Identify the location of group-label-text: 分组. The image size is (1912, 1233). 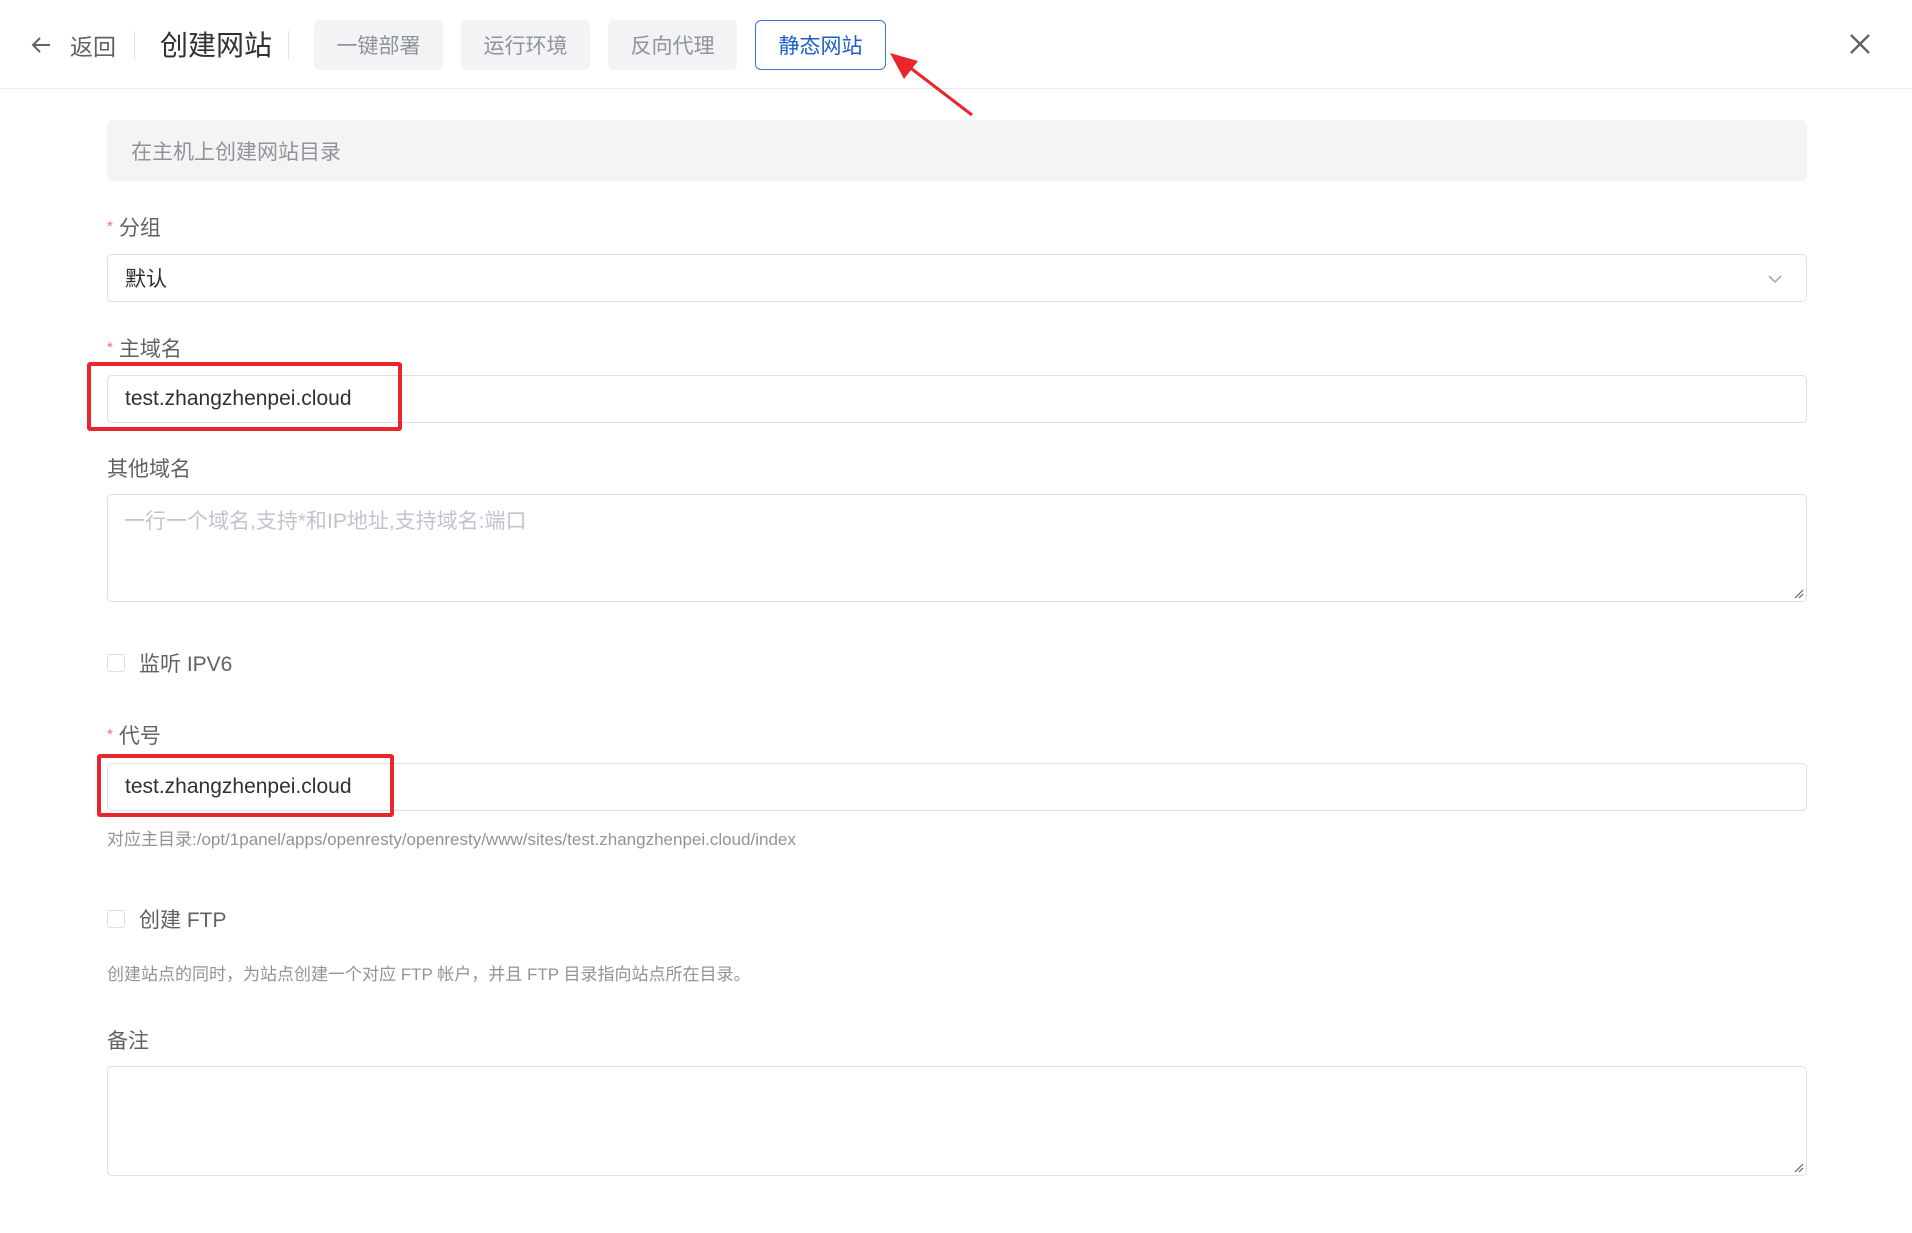
(139, 228).